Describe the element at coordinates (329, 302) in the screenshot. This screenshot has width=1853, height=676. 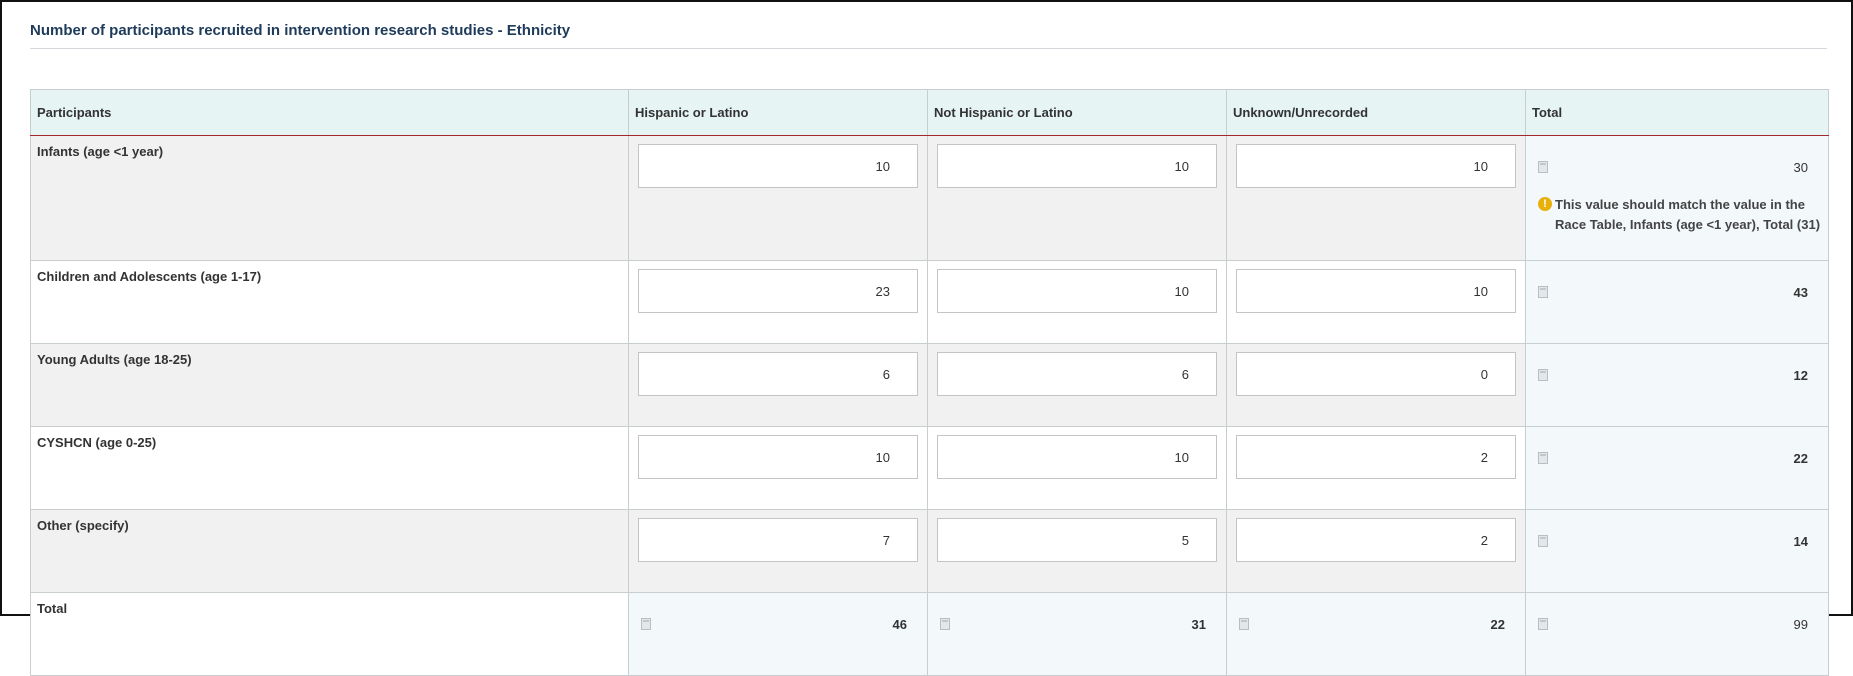
I see `row-label: Children and Adolescents (age 1-17)` at that location.